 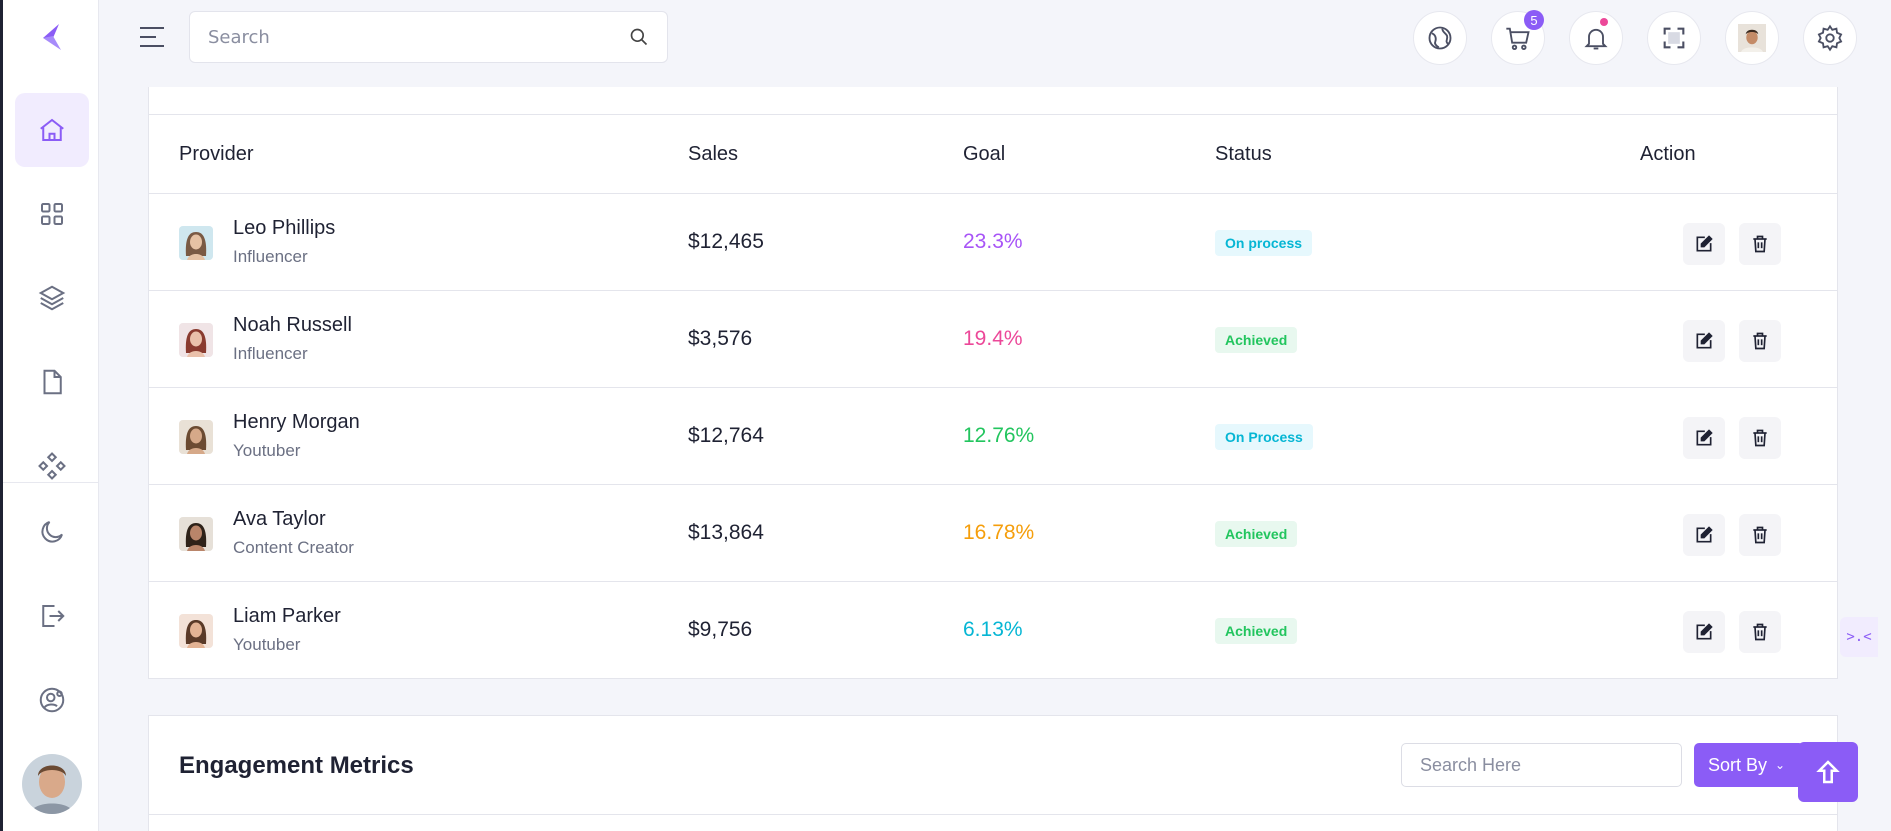 I want to click on column-header-provider: Provider, so click(x=216, y=154).